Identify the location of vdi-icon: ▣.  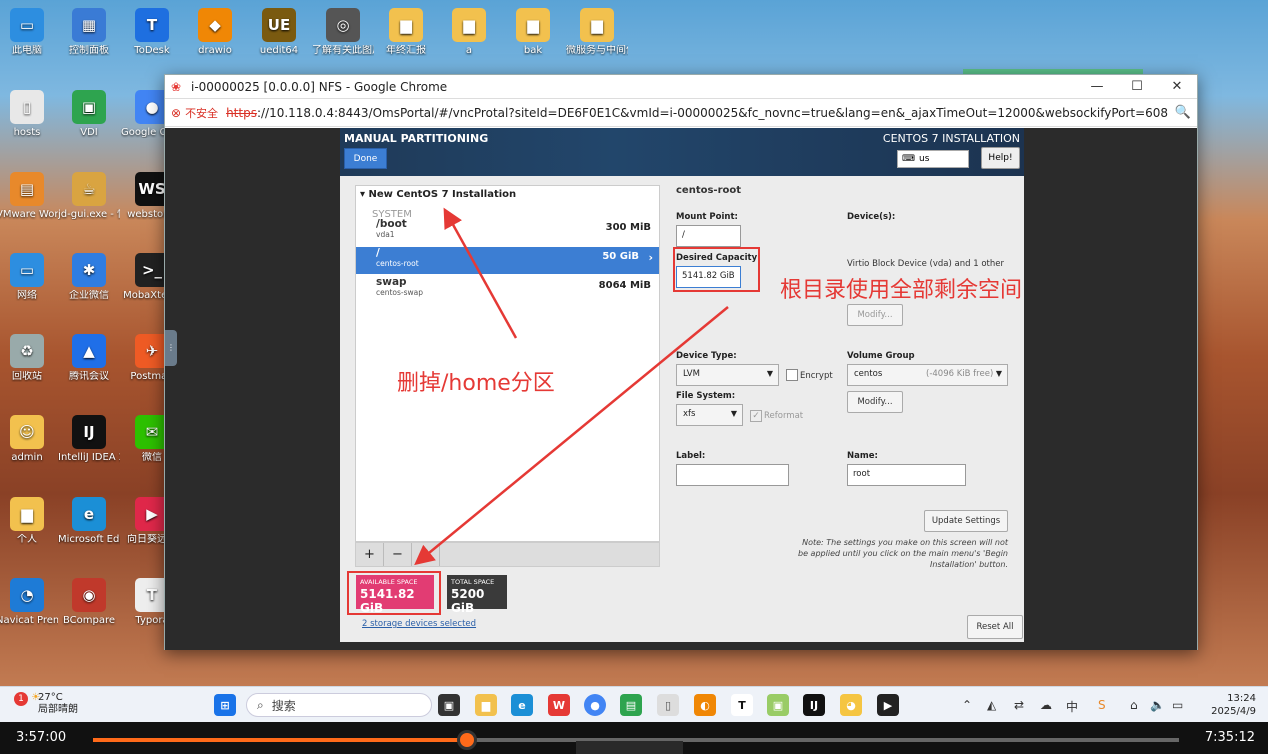
(778, 705).